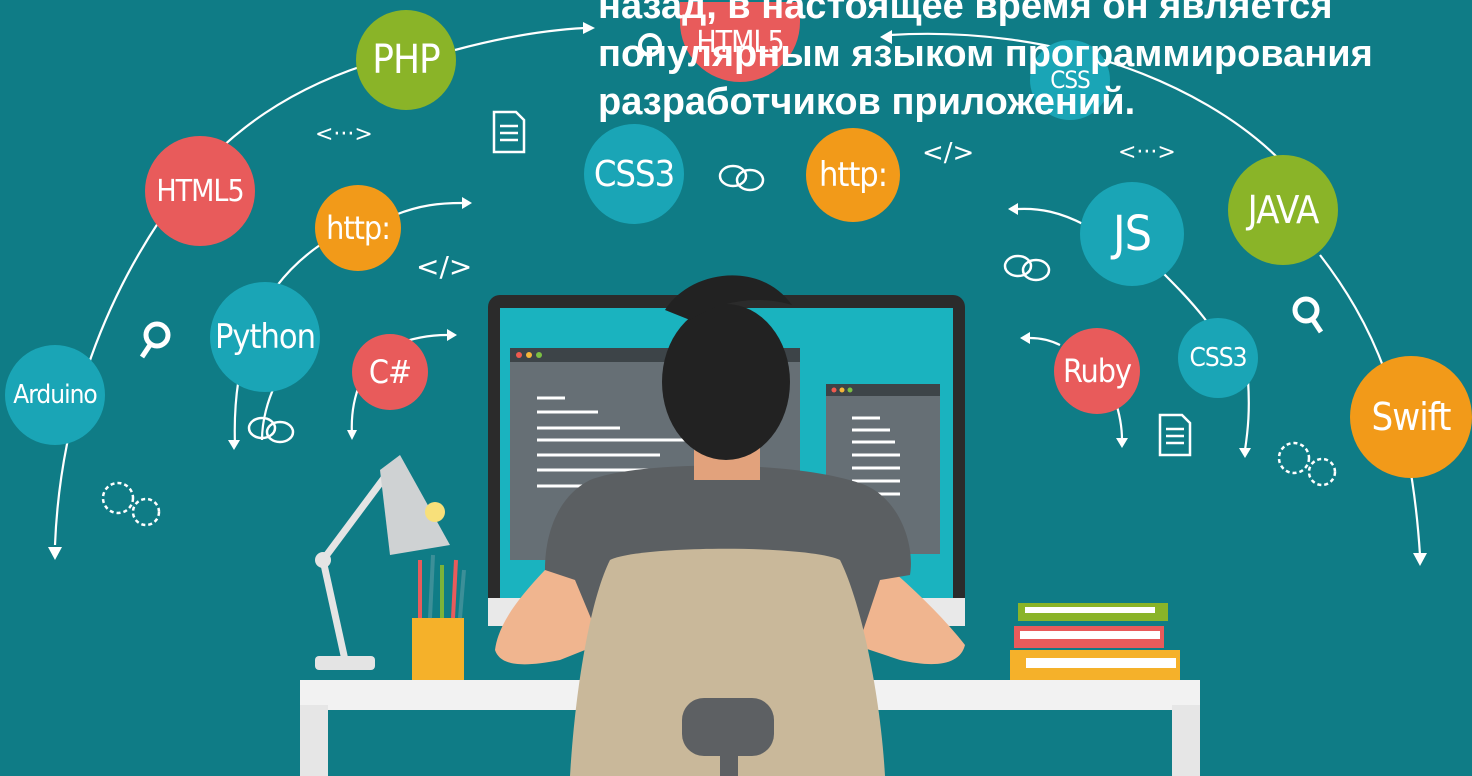 The height and width of the screenshot is (776, 1472). What do you see at coordinates (1045, 341) in the screenshot?
I see `arc-ruby-left` at bounding box center [1045, 341].